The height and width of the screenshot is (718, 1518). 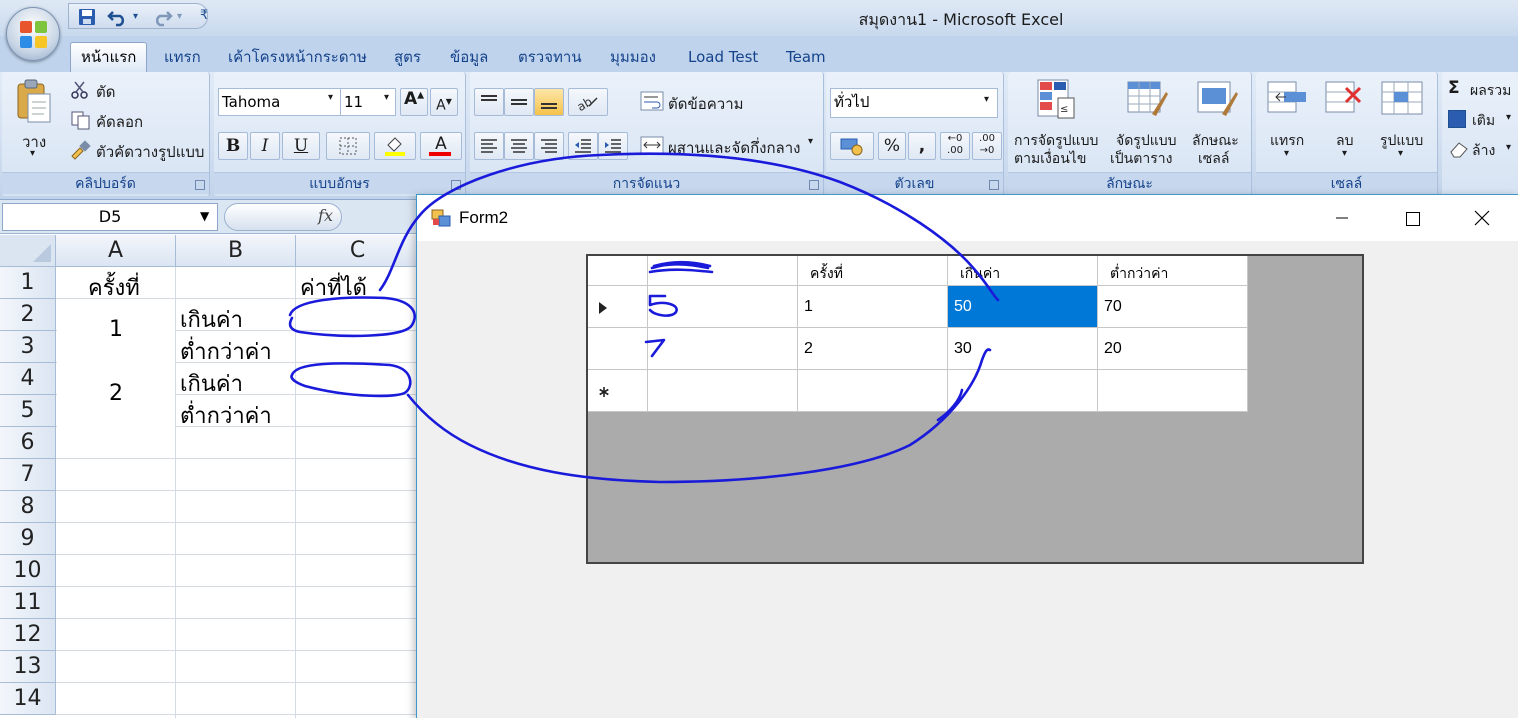 I want to click on column-header-b: B, so click(x=236, y=251).